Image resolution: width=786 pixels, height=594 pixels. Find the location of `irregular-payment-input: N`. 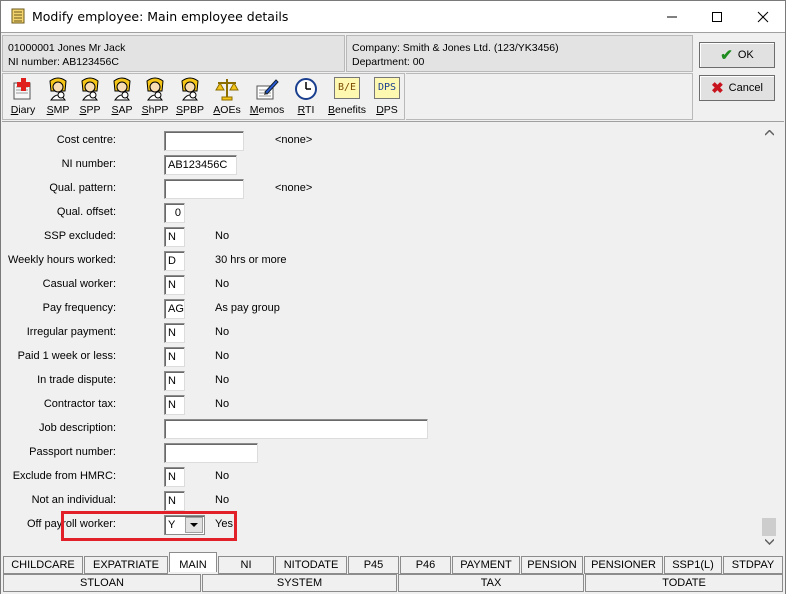

irregular-payment-input: N is located at coordinates (174, 333).